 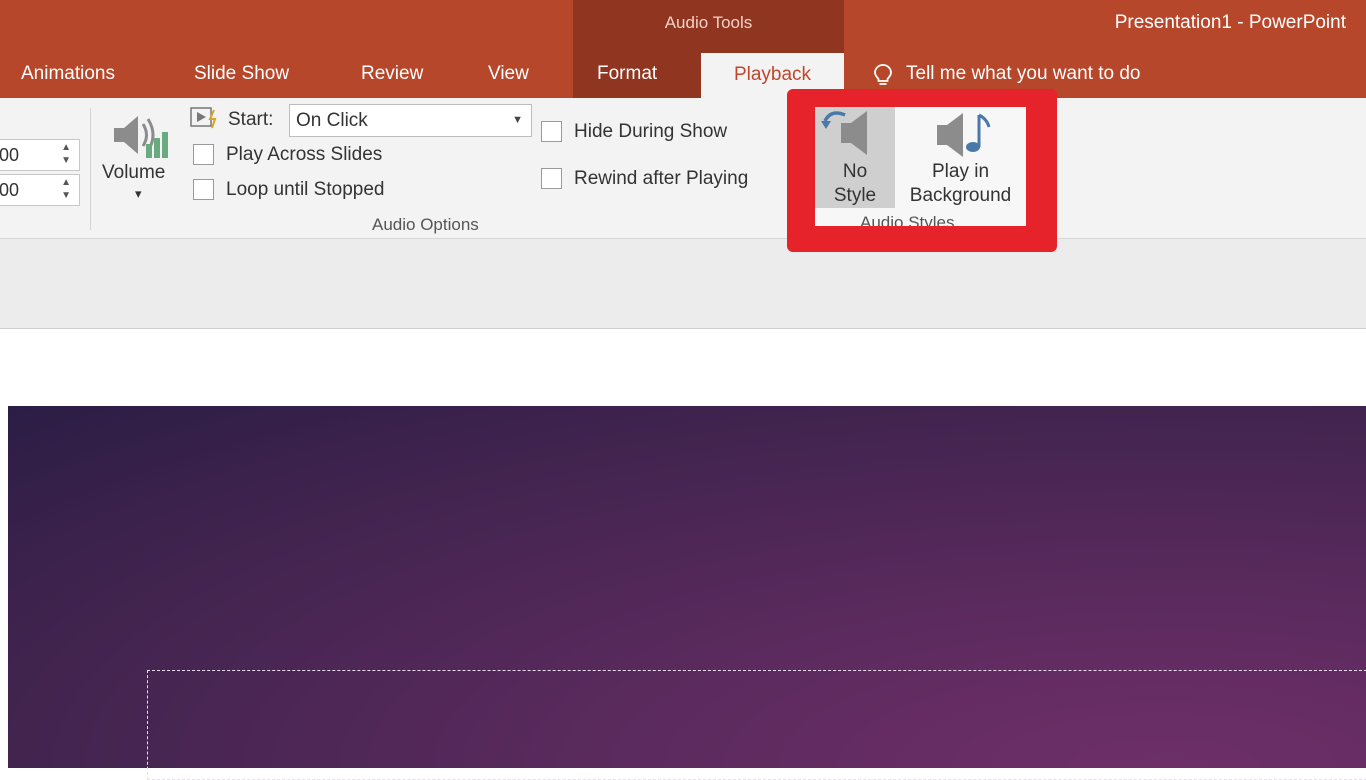 I want to click on audio-styles-label-clip: Audio Styles, so click(x=920, y=219).